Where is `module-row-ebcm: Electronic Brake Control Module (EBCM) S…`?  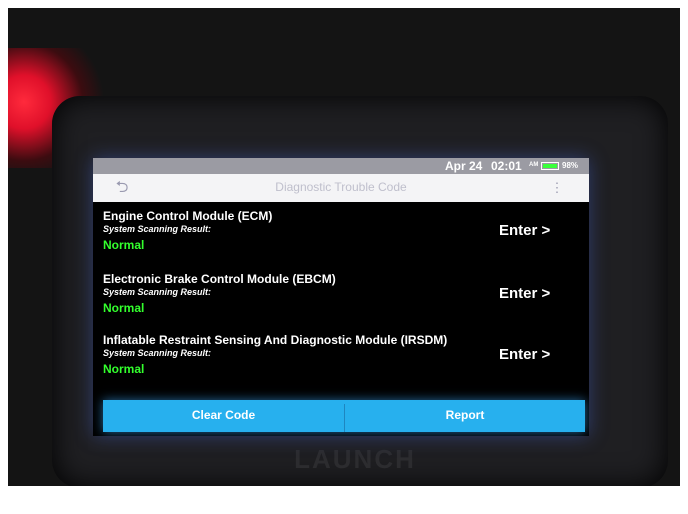
module-row-ebcm: Electronic Brake Control Module (EBCM) S… is located at coordinates (341, 300).